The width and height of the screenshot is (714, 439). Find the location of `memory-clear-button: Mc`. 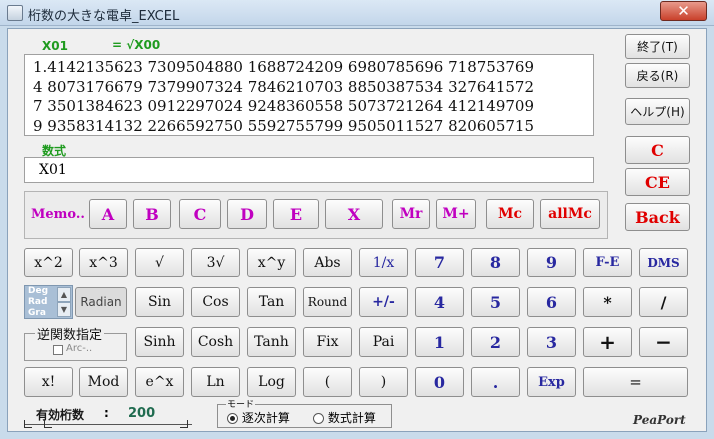

memory-clear-button: Mc is located at coordinates (510, 214).